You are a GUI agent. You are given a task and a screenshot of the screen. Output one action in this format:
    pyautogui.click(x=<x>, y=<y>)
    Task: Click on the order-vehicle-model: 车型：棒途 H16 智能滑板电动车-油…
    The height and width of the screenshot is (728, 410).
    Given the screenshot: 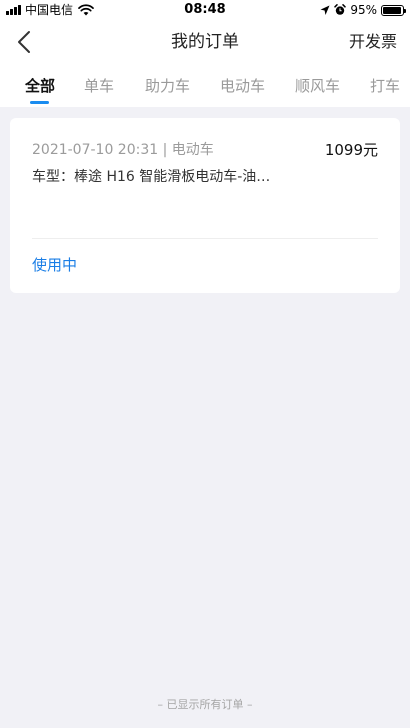 What is the action you would take?
    pyautogui.click(x=151, y=177)
    